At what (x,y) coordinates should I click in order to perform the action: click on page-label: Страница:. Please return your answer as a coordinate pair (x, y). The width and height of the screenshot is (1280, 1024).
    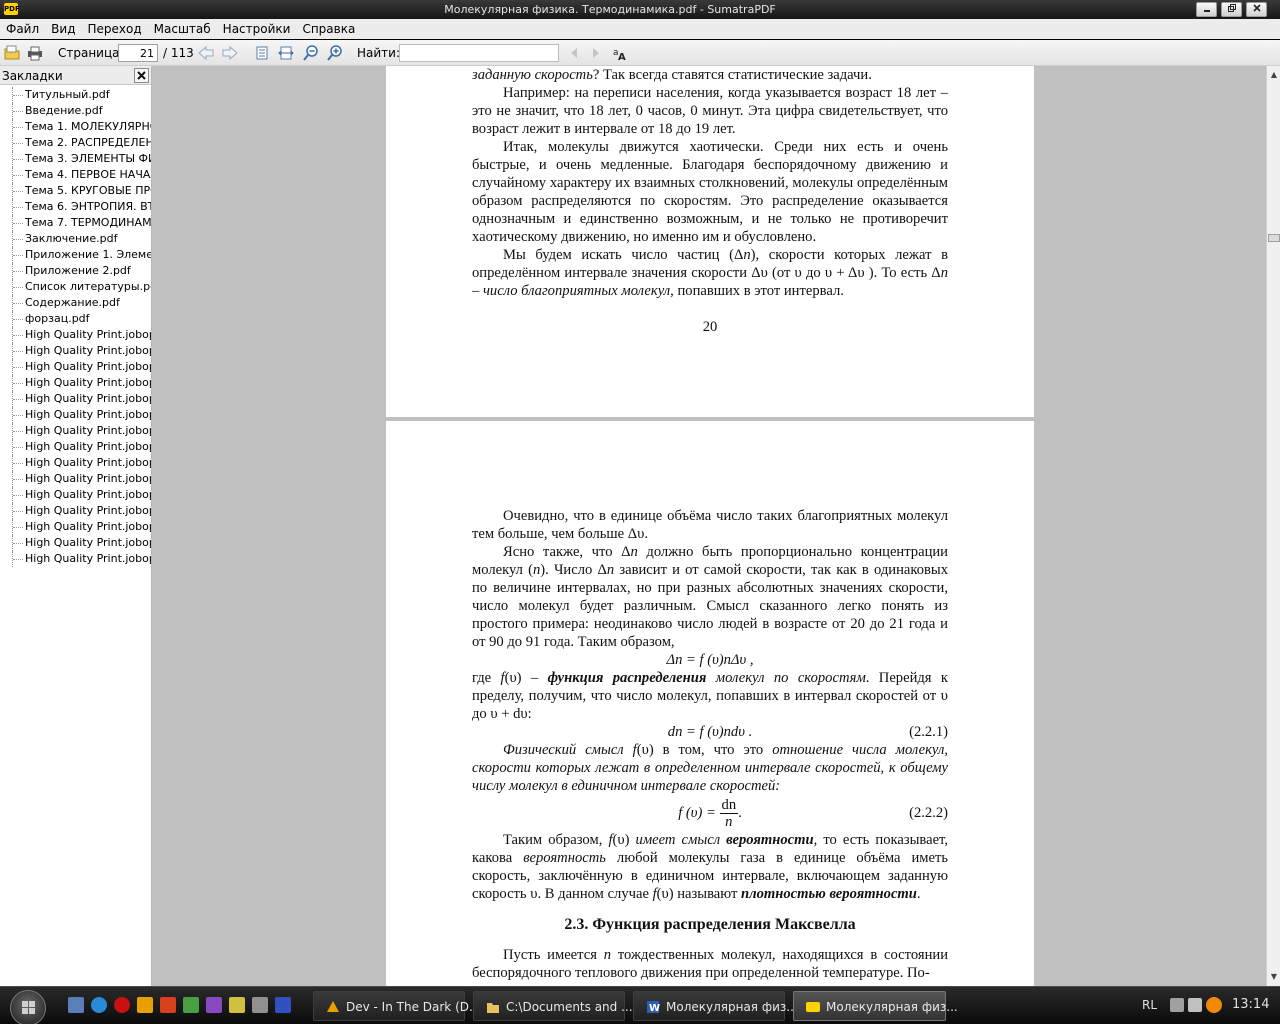
    Looking at the image, I should click on (91, 53).